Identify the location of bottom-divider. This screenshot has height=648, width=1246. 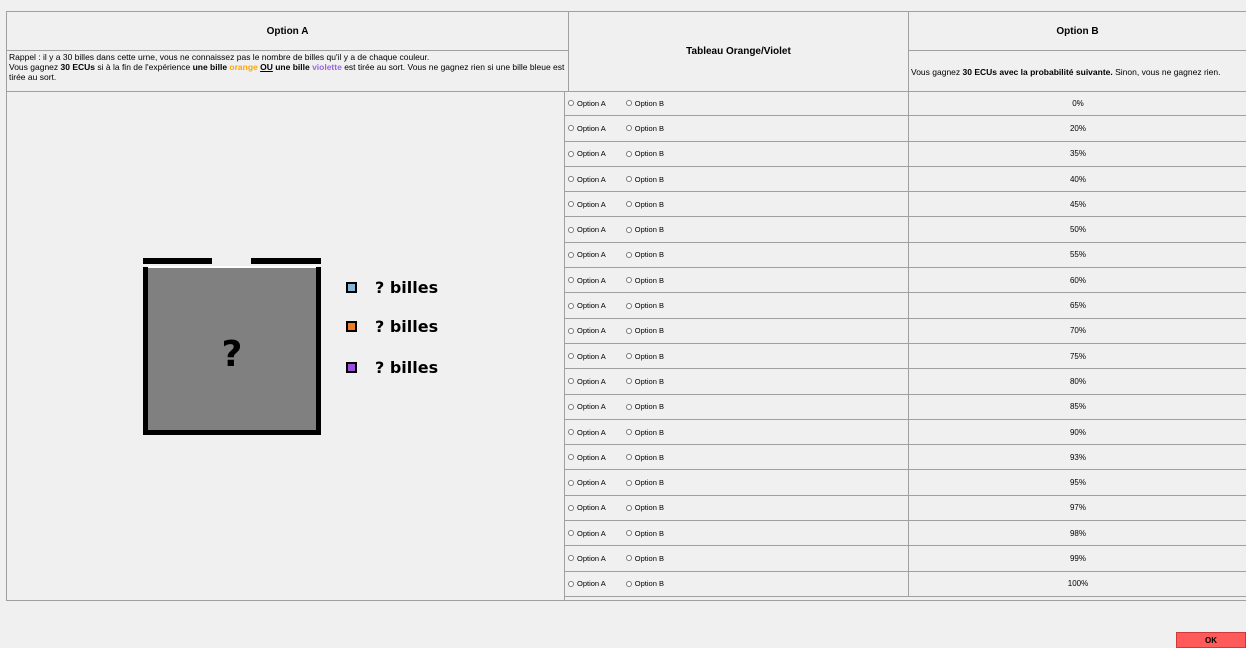
(626, 600).